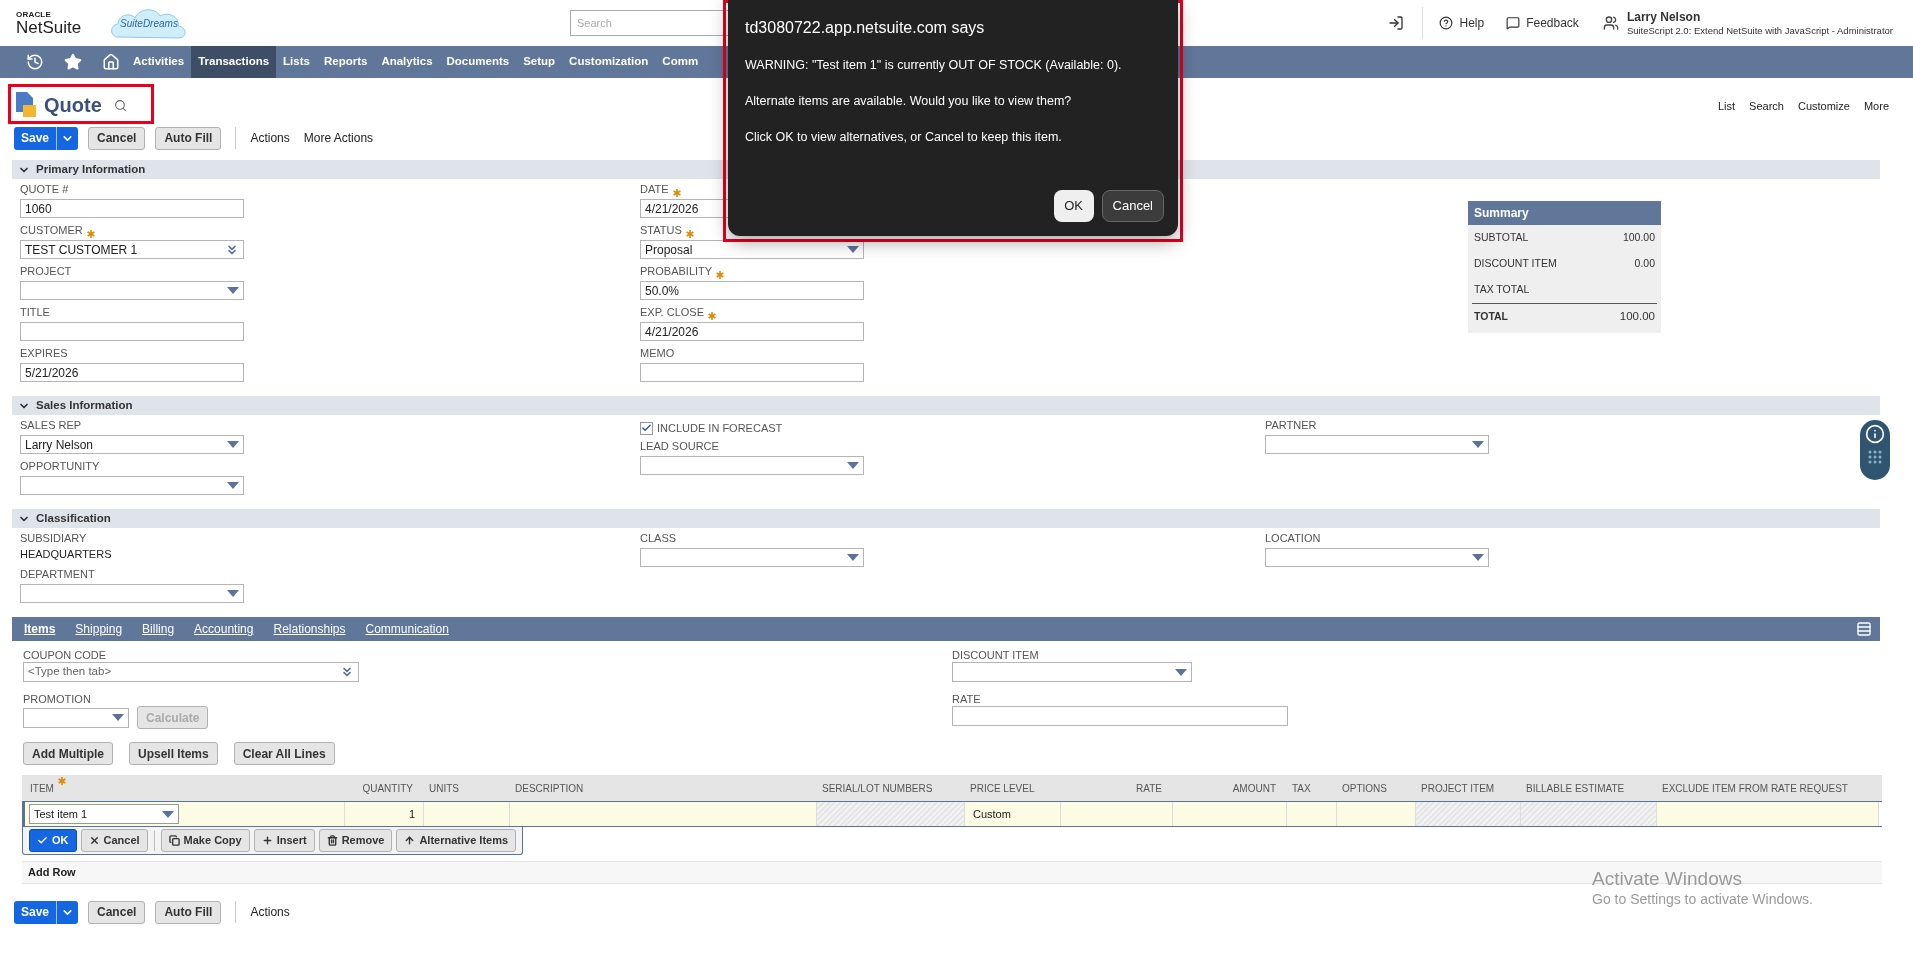 Image resolution: width=1913 pixels, height=957 pixels. What do you see at coordinates (1766, 106) in the screenshot?
I see `page-link: Search` at bounding box center [1766, 106].